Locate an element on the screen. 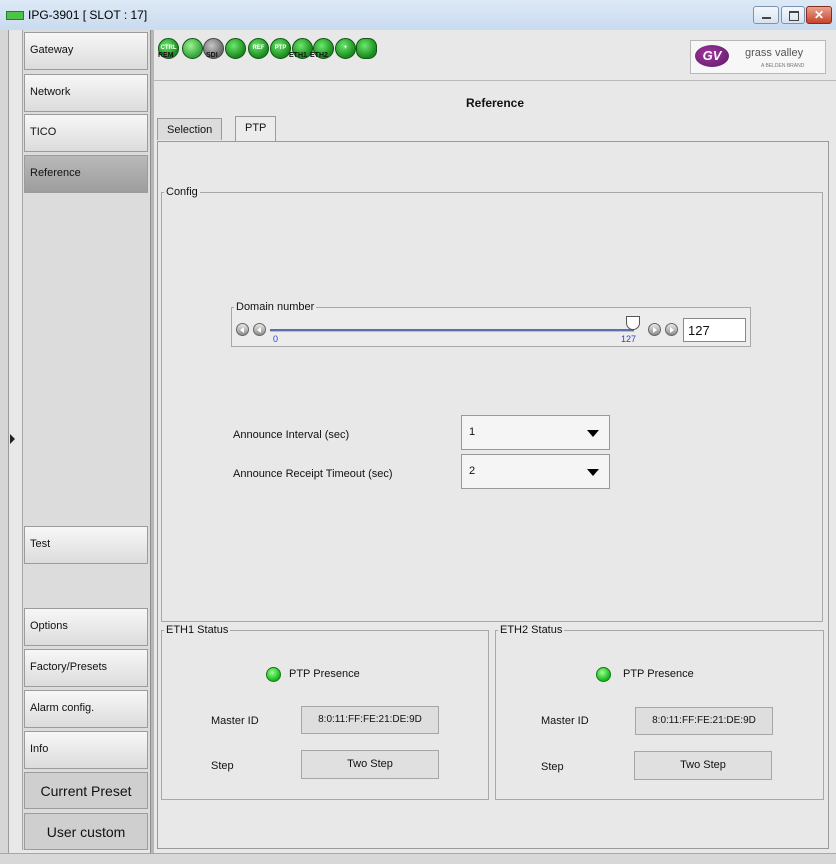 This screenshot has height=864, width=836. title-bar: IPG-3901 [ SLOT : 17] ✕ is located at coordinates (418, 15).